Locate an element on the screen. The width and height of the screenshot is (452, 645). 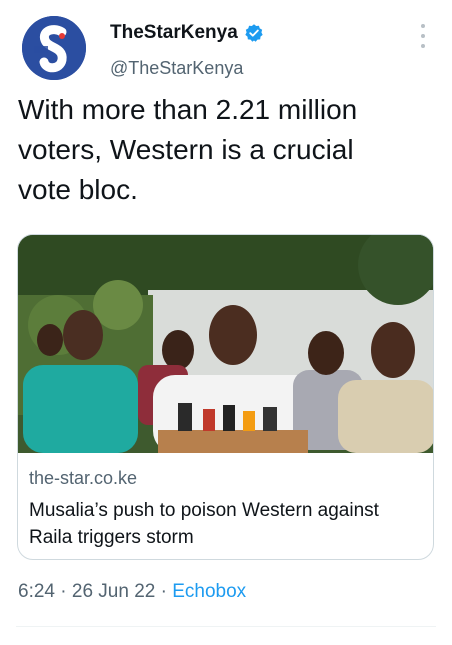
author-name-row: TheStarKenya is located at coordinates (187, 33).